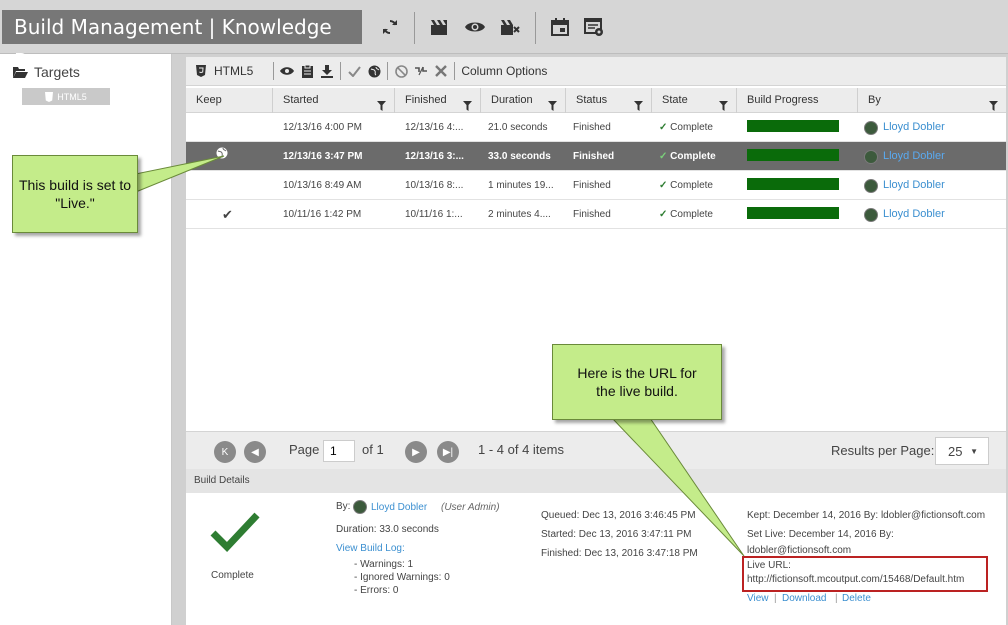 The image size is (1008, 625). What do you see at coordinates (677, 487) in the screenshot?
I see `callout-pointer-url` at bounding box center [677, 487].